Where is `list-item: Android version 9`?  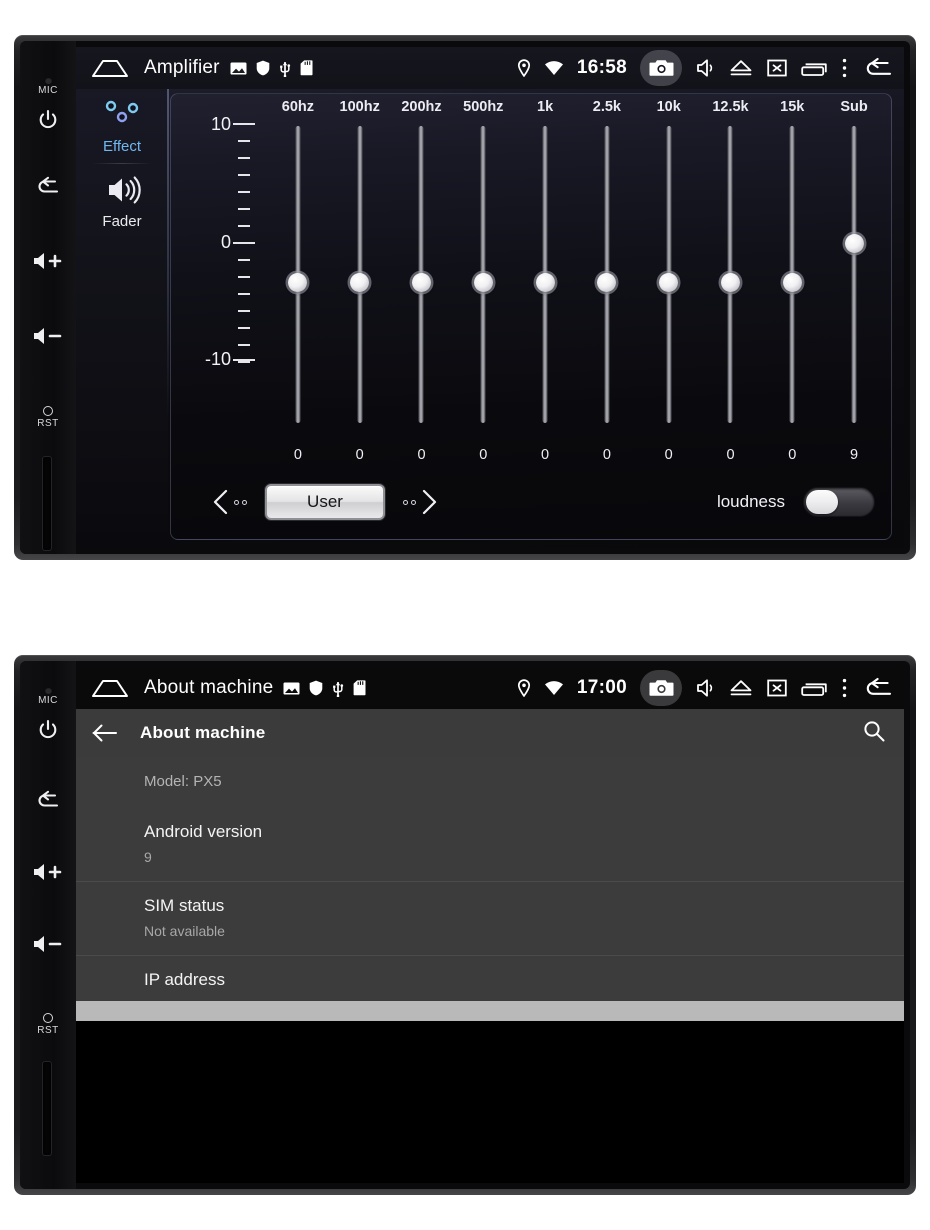
list-item: Android version 9 is located at coordinates (490, 835).